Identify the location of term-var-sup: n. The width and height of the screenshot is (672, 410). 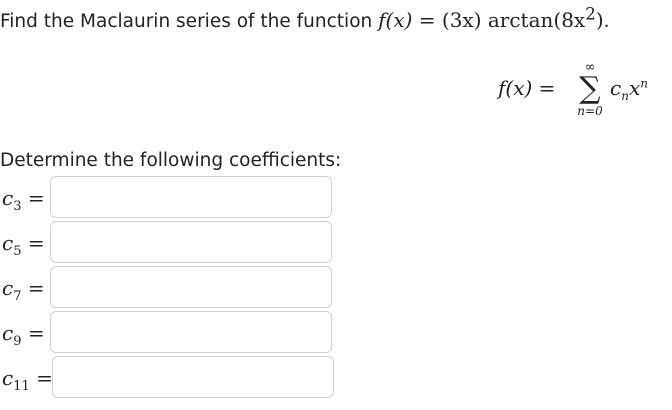
(644, 83).